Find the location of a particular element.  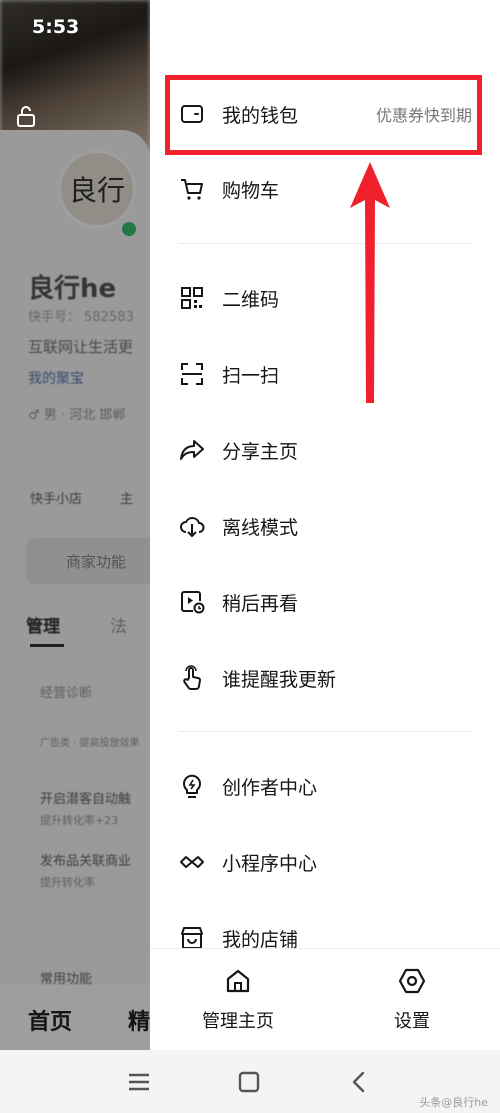

scan-icon is located at coordinates (192, 374).